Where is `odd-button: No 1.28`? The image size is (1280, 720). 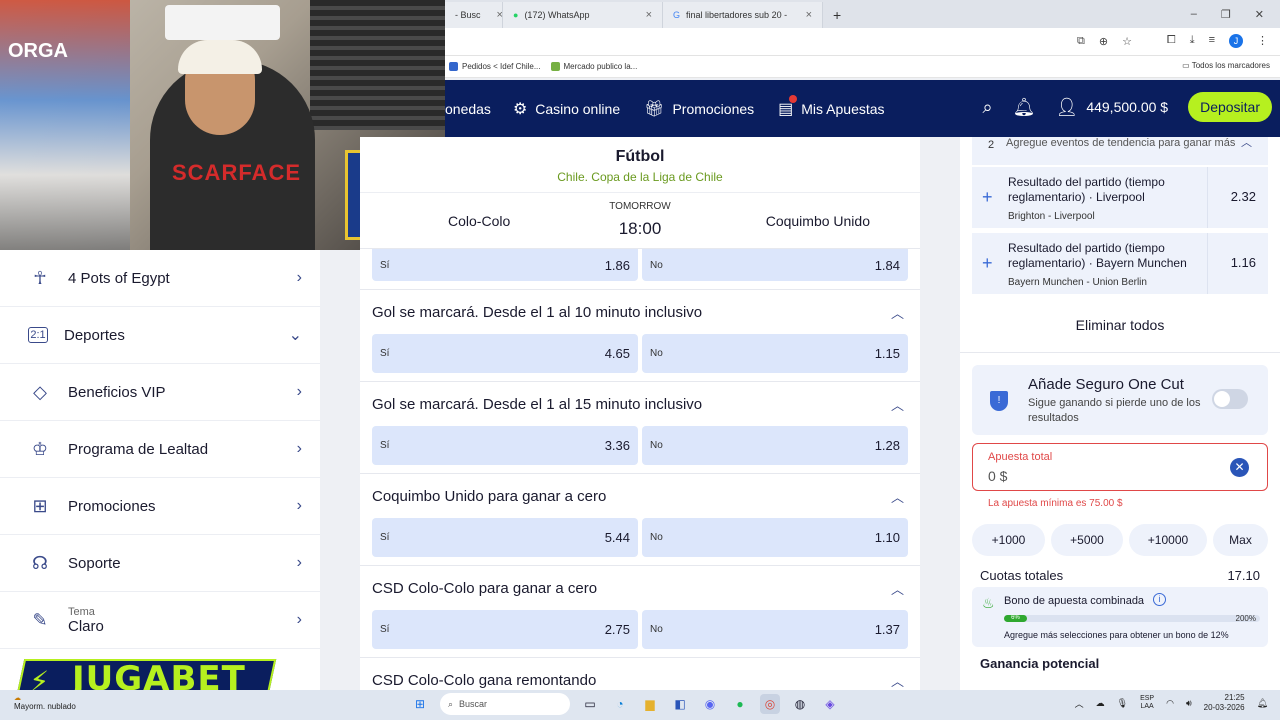
odd-button: No 1.28 is located at coordinates (775, 445).